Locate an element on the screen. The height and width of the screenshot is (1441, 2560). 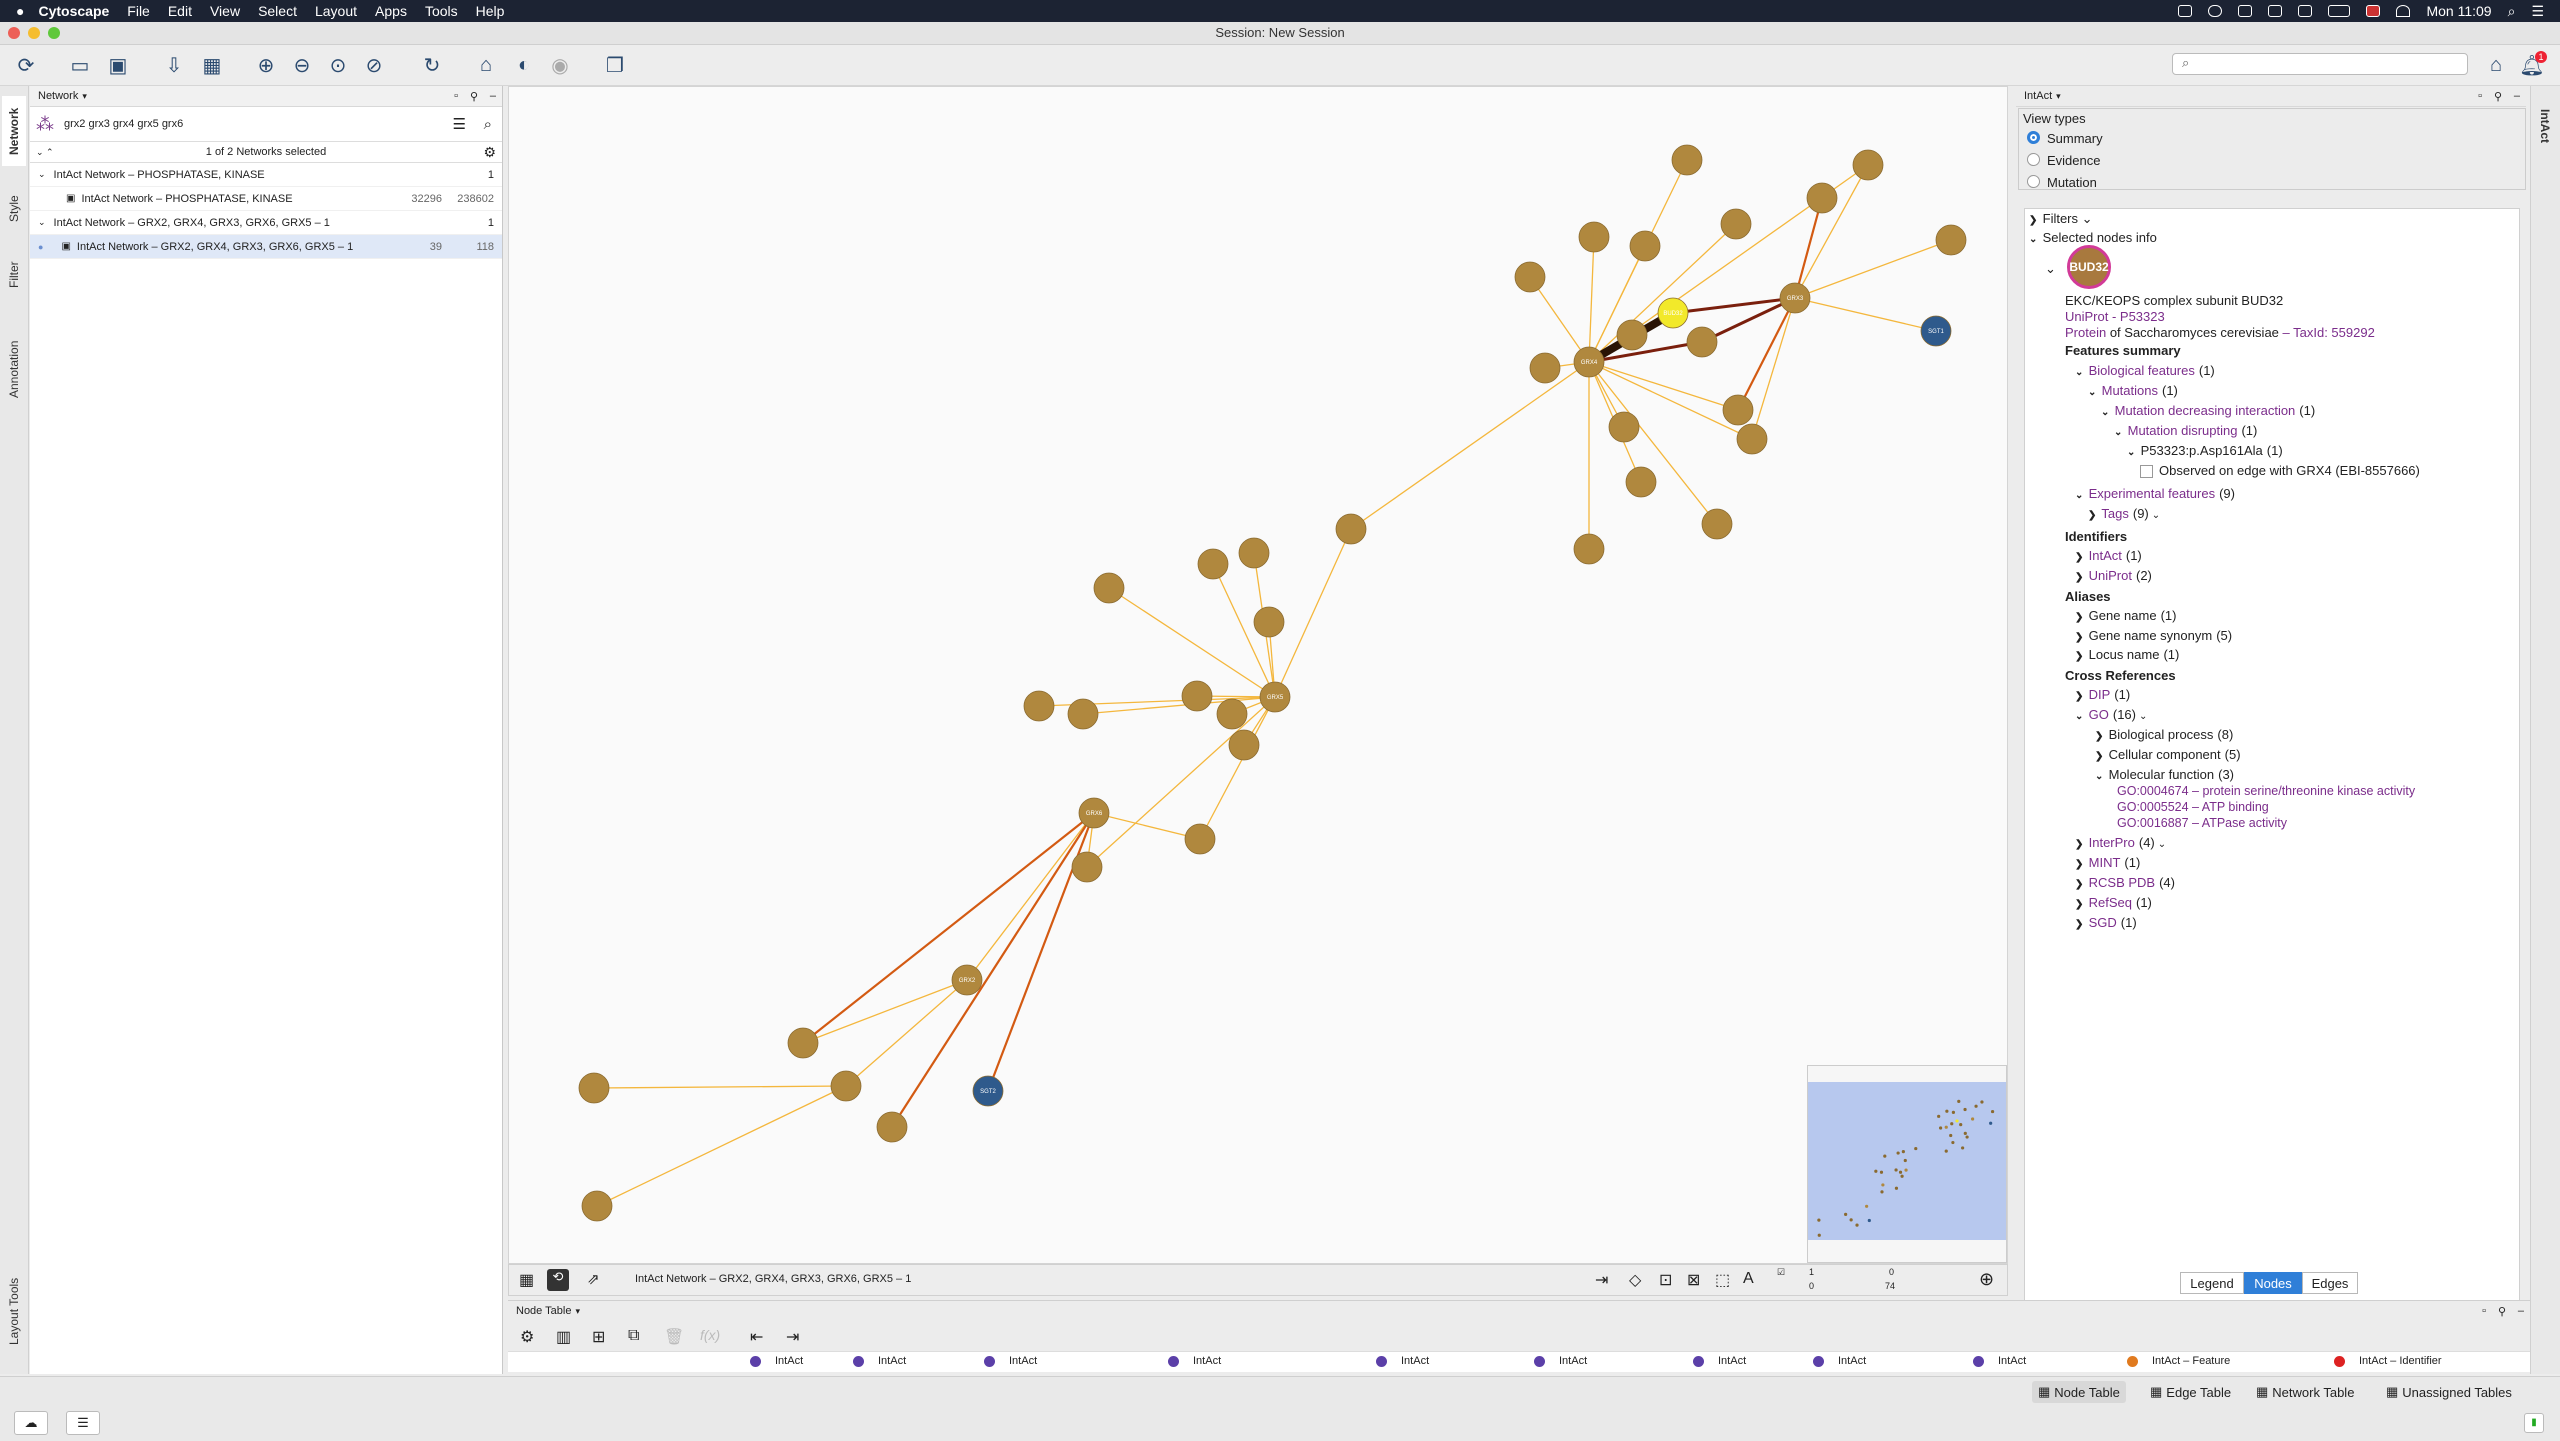
view-type-mutation: Mutation is located at coordinates (2072, 182).